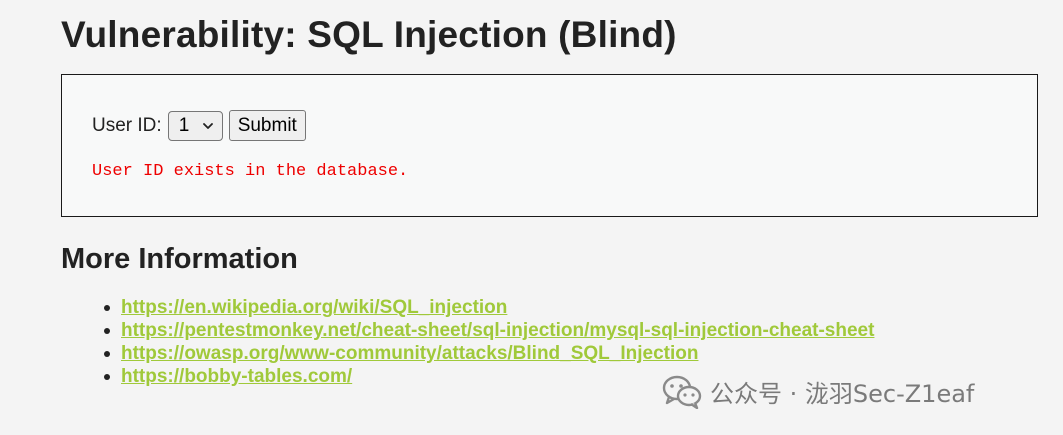 The width and height of the screenshot is (1063, 435). Describe the element at coordinates (195, 125) in the screenshot. I see `user-id-select: 1` at that location.